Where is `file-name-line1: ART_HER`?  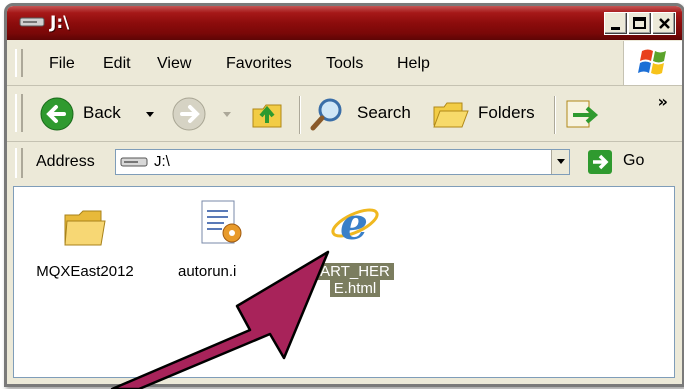 file-name-line1: ART_HER is located at coordinates (355, 271).